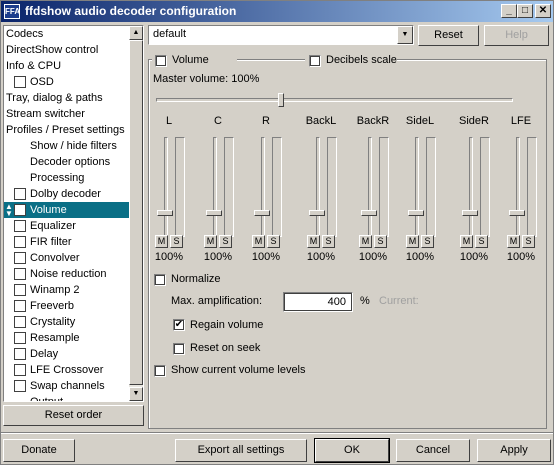 The image size is (554, 465). I want to click on preset-dropdown: default ▼, so click(281, 35).